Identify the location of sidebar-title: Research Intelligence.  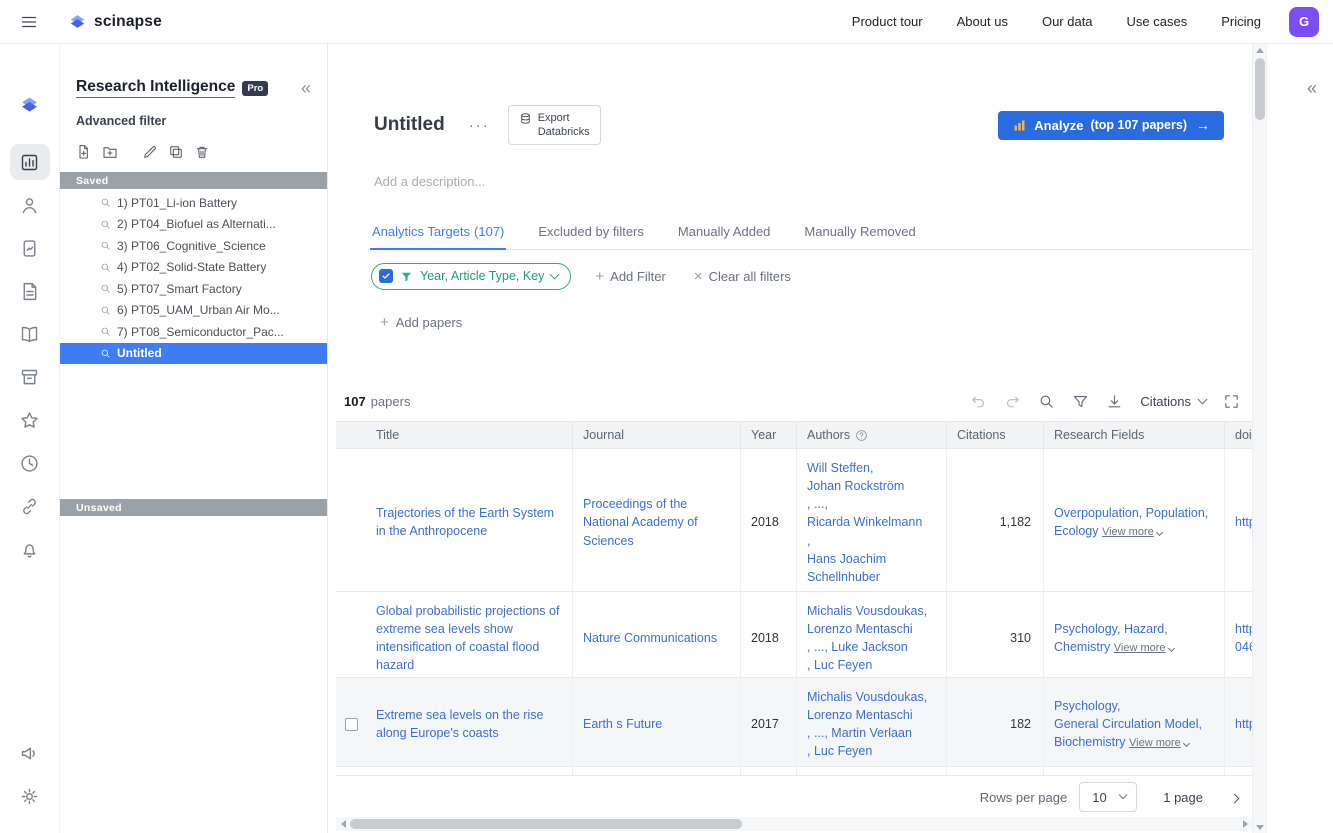
(156, 88).